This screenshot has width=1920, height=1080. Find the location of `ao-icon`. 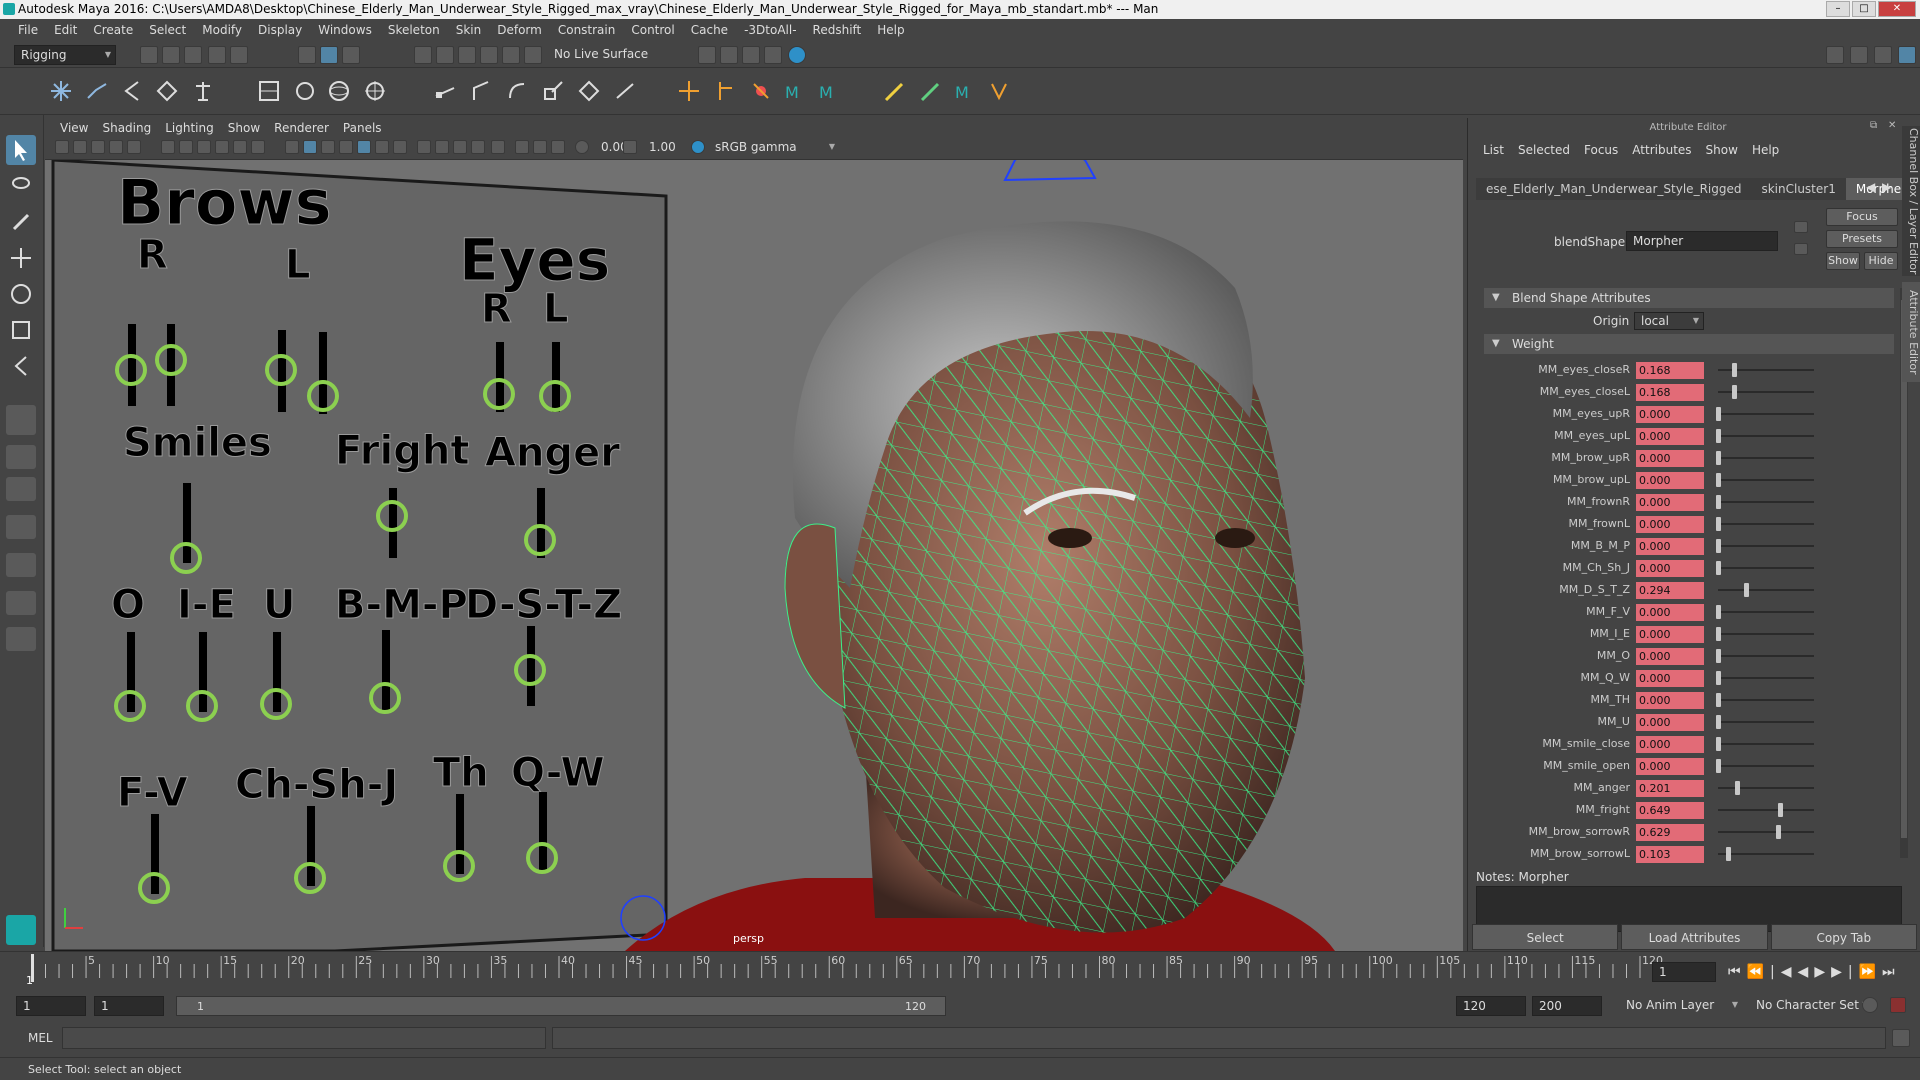

ao-icon is located at coordinates (424, 147).